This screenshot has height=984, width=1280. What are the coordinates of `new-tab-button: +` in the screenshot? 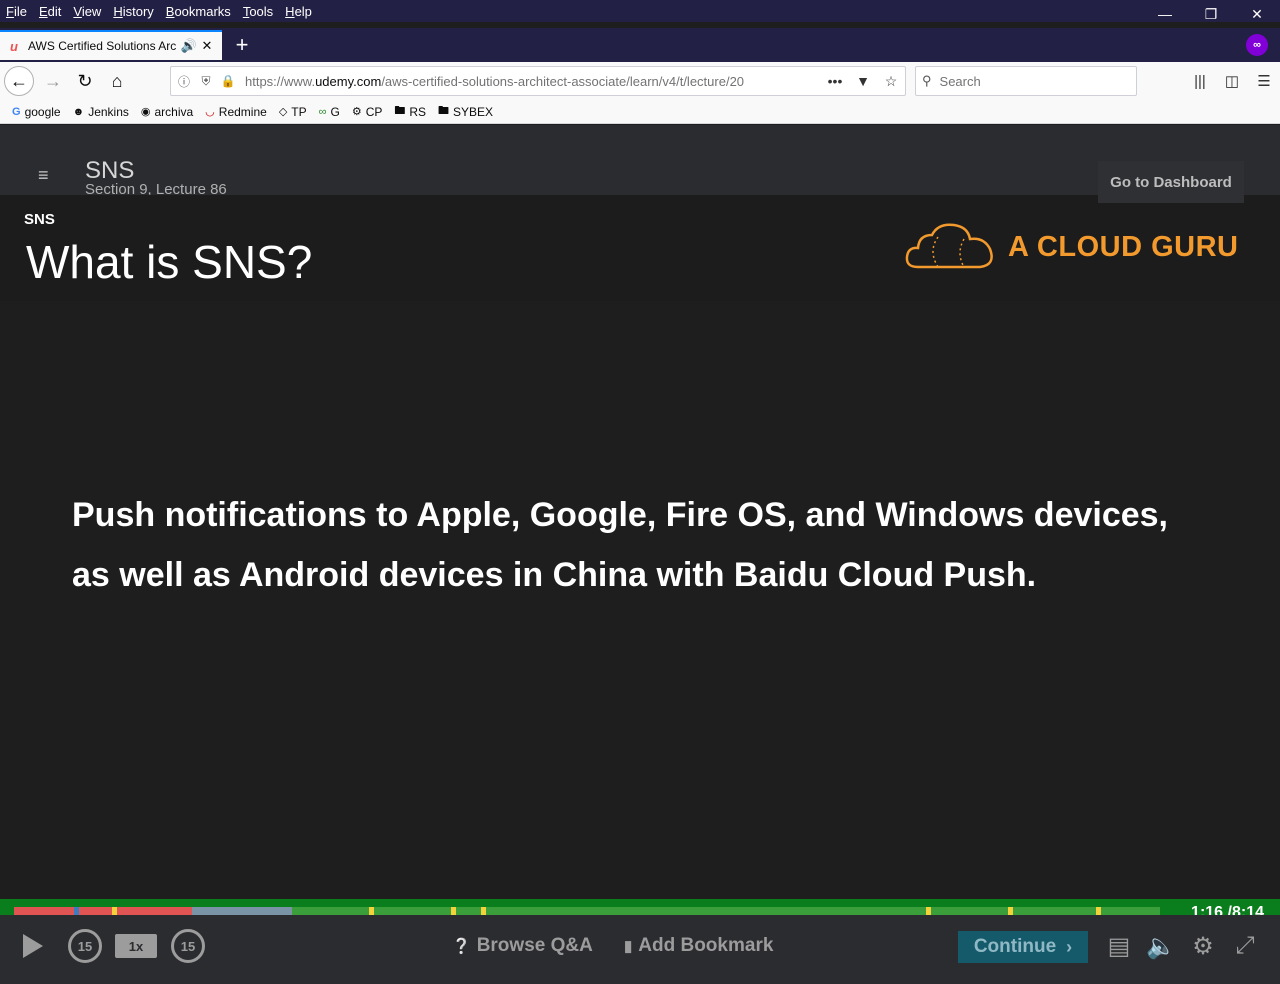 It's located at (242, 45).